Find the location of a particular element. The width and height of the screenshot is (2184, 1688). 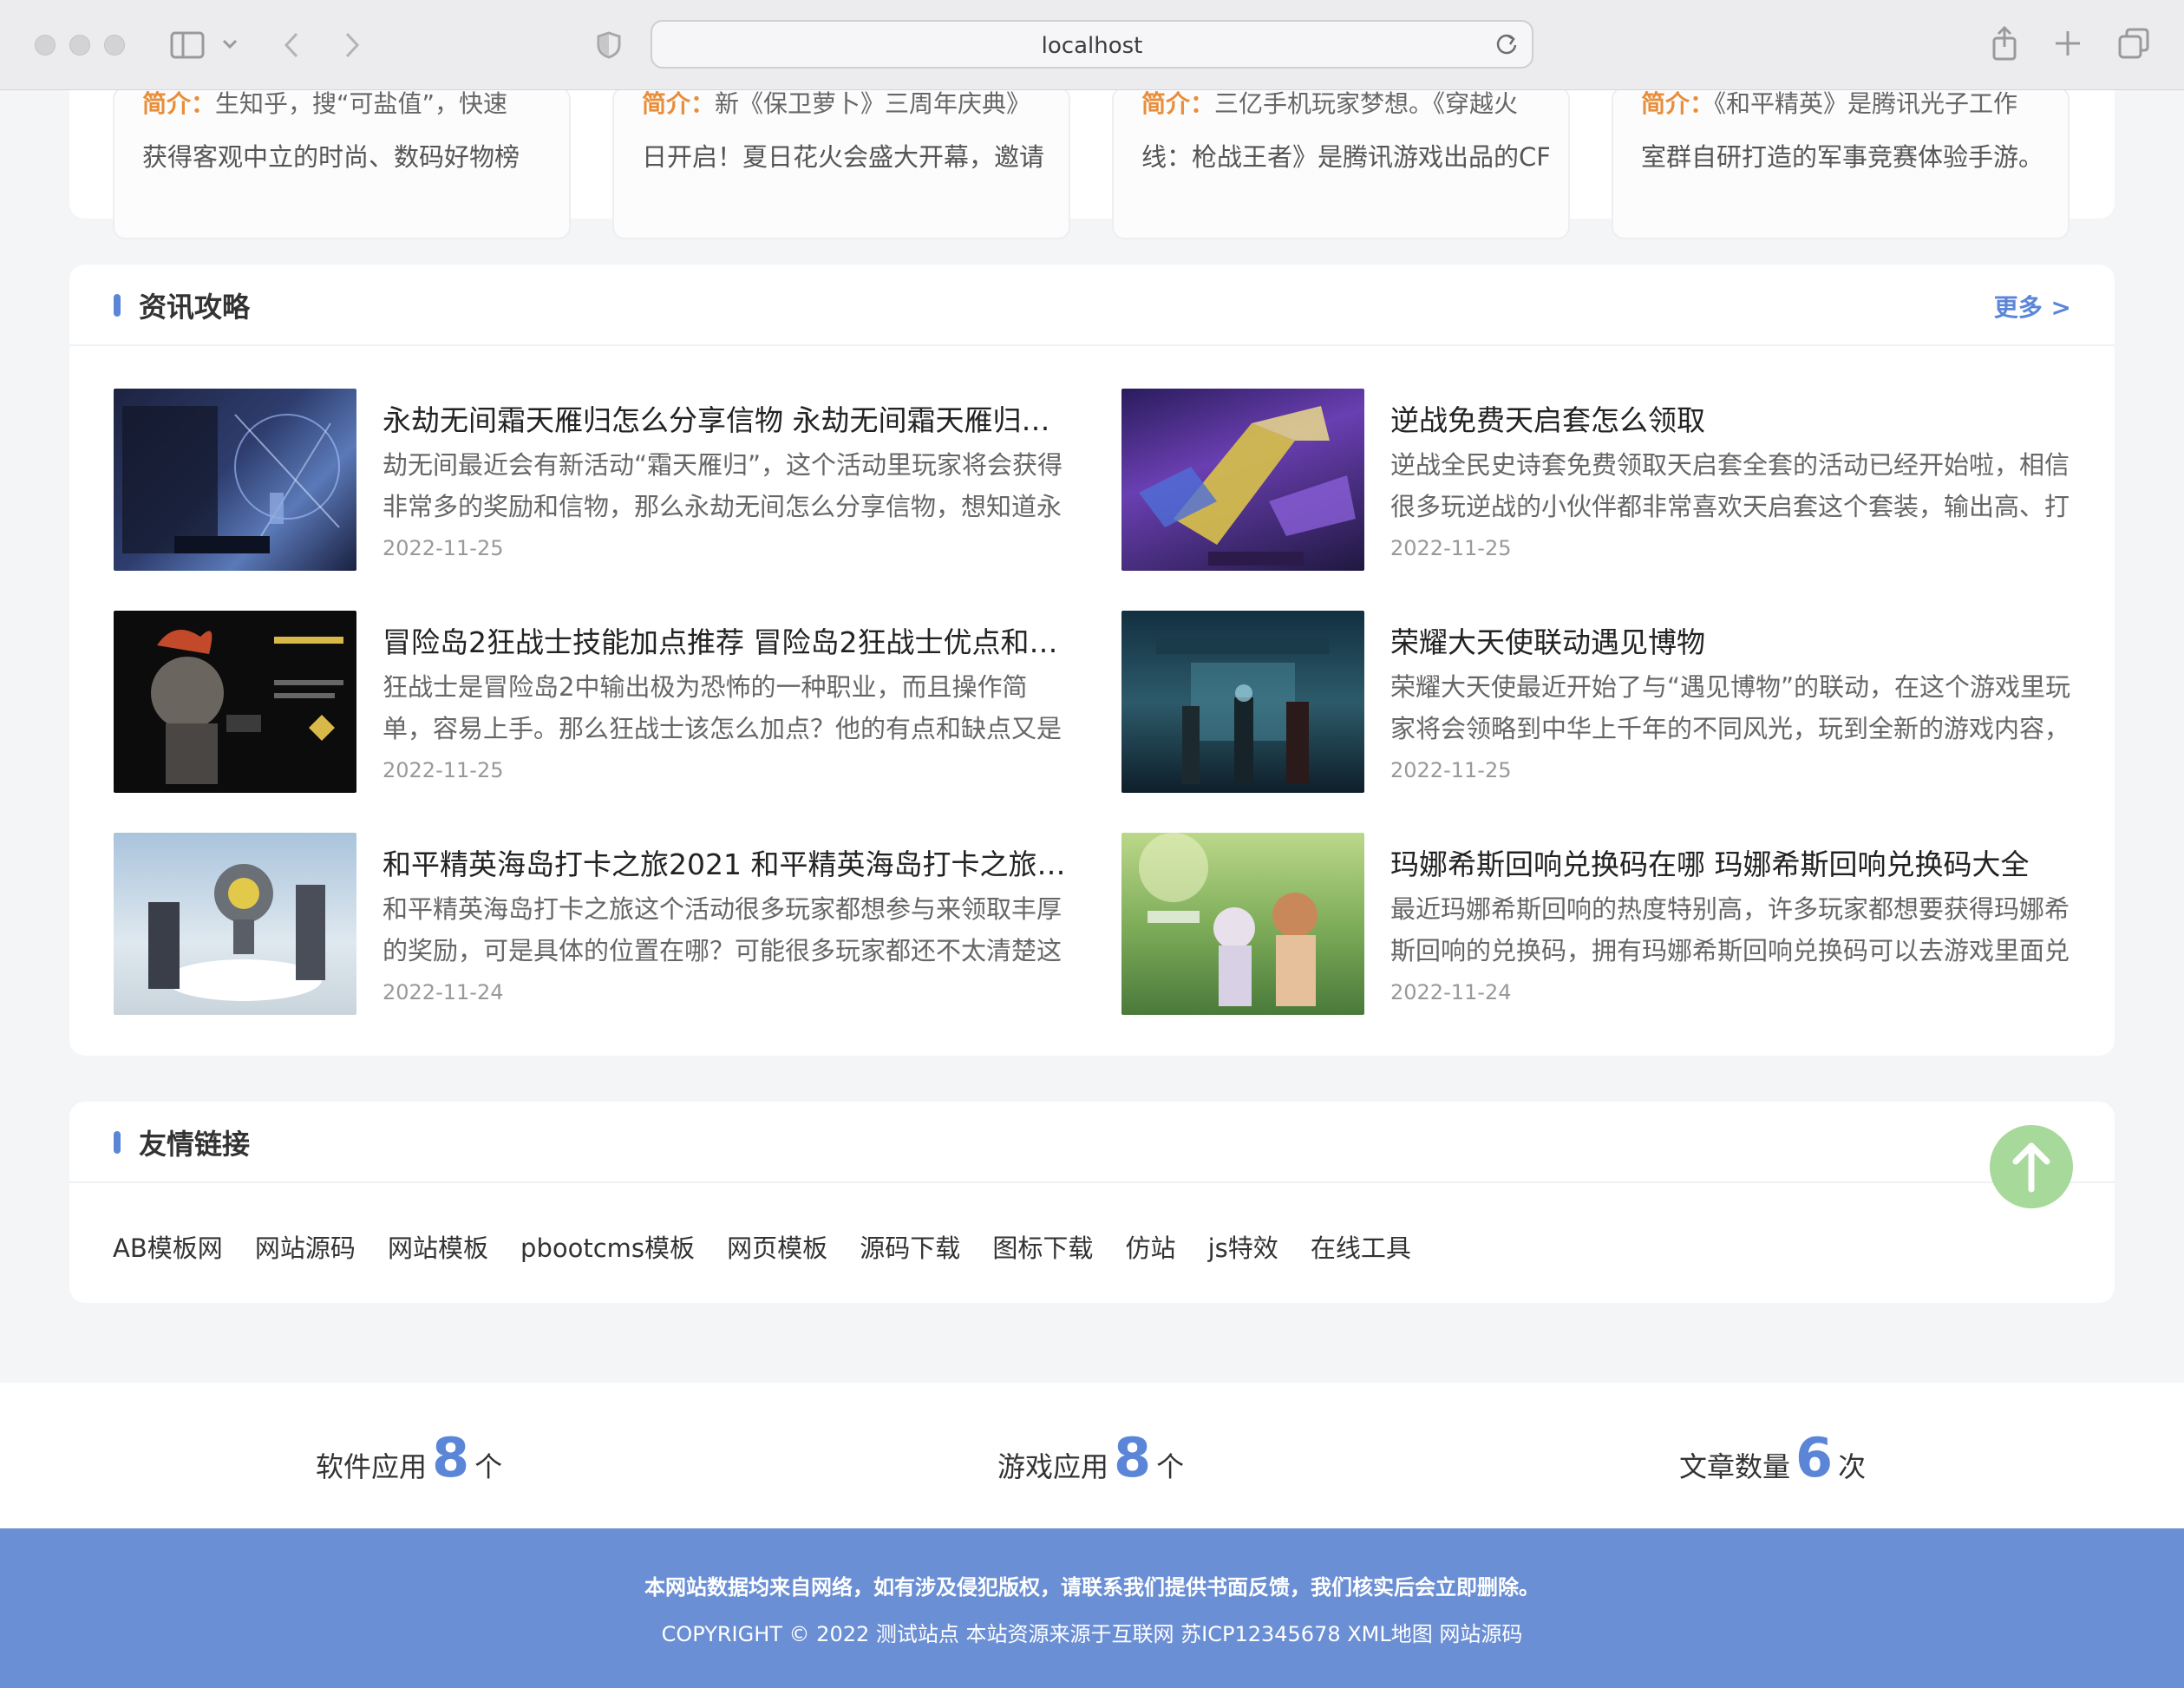

friend-link: 网站模板 is located at coordinates (438, 1248).